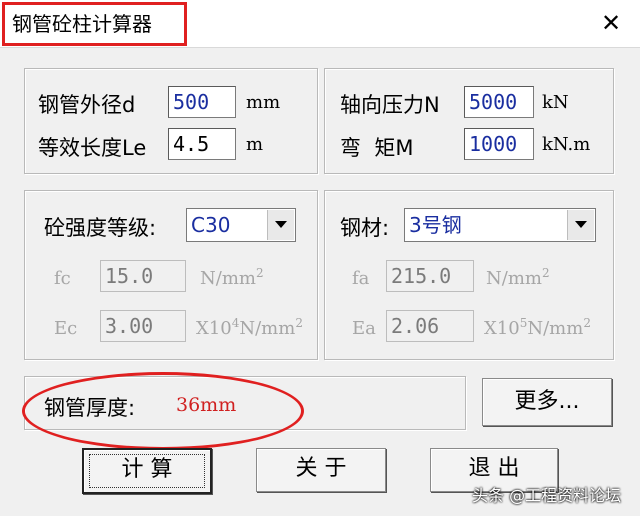  I want to click on fc-field: 15.0, so click(143, 276).